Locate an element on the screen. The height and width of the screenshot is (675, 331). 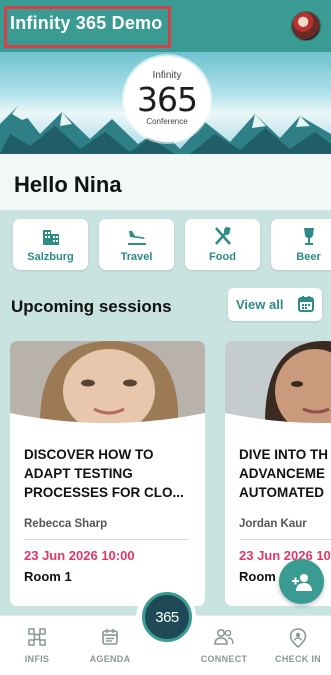
category-tile-beer: Beer is located at coordinates (301, 244).